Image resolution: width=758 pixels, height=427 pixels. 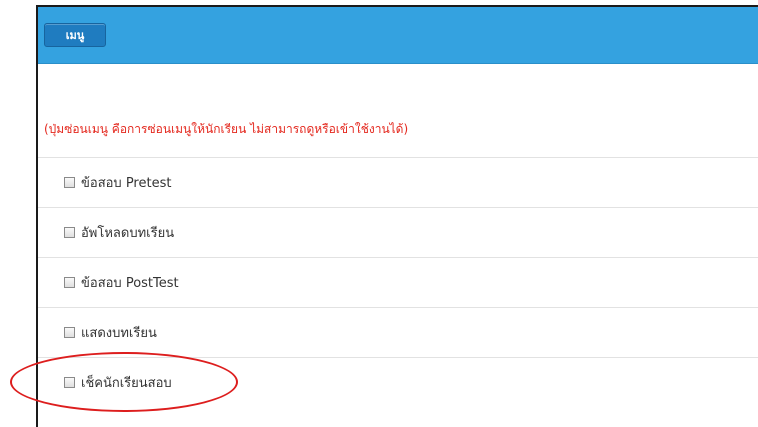 I want to click on panel-header: เมนู, so click(x=398, y=35).